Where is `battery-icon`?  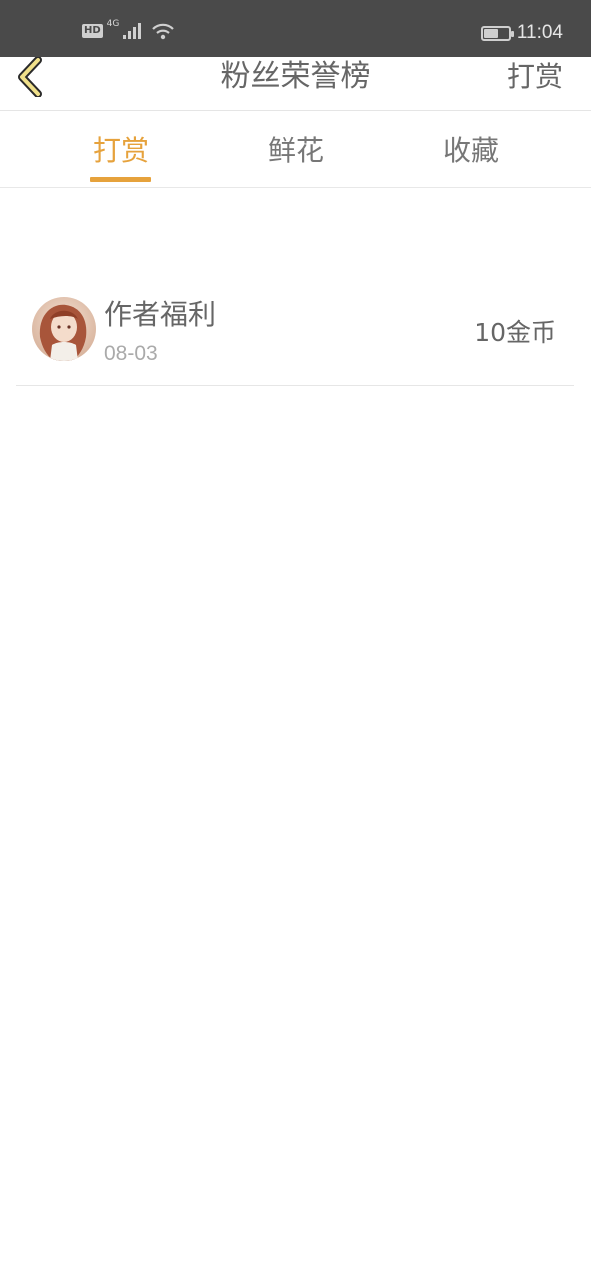 battery-icon is located at coordinates (497, 33).